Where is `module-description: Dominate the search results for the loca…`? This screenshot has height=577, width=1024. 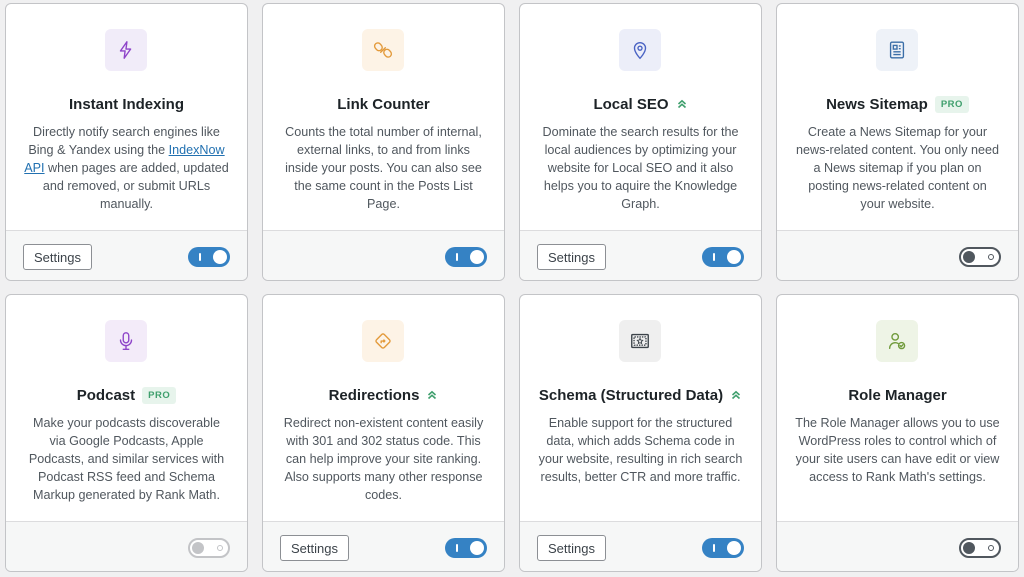
module-description: Dominate the search results for the loca… is located at coordinates (640, 168).